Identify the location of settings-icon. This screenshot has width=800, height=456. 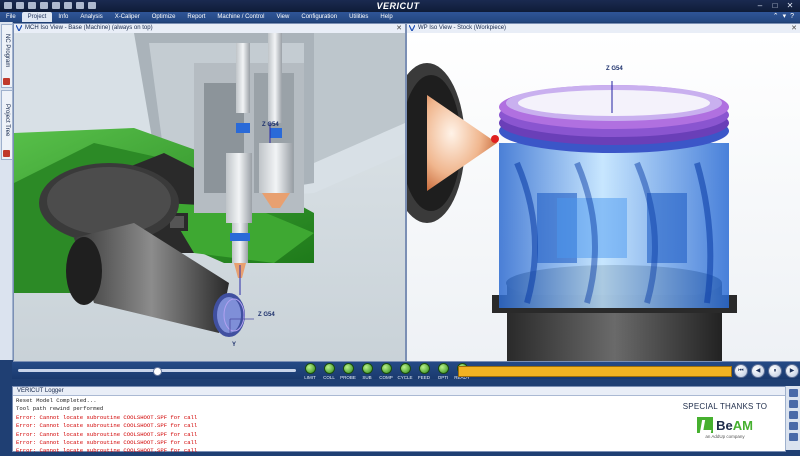
(56, 5).